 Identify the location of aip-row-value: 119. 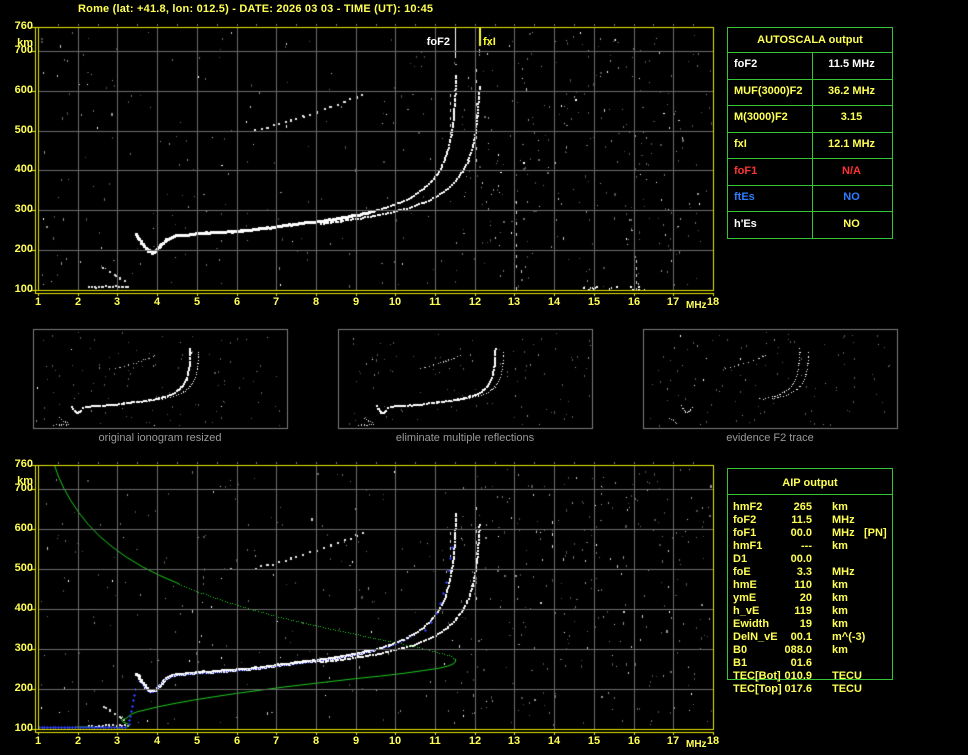
(803, 611).